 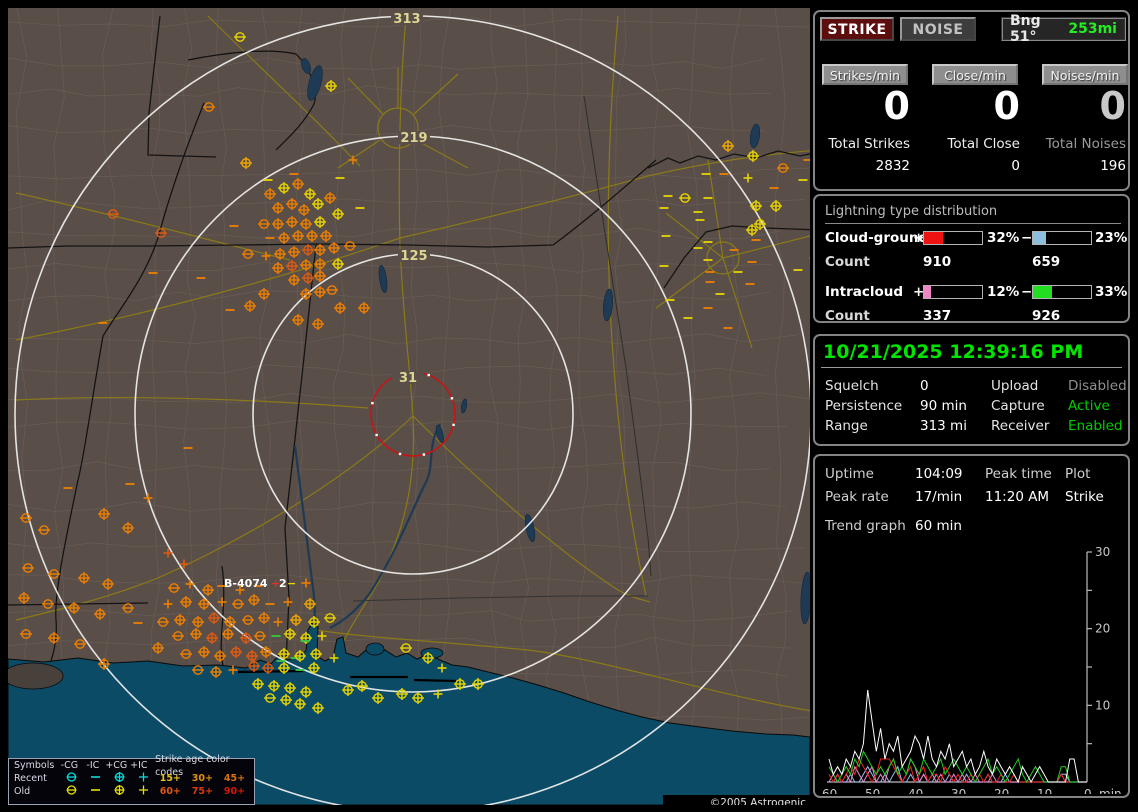 What do you see at coordinates (170, 791) in the screenshot?
I see `strike-age-code: 60+` at bounding box center [170, 791].